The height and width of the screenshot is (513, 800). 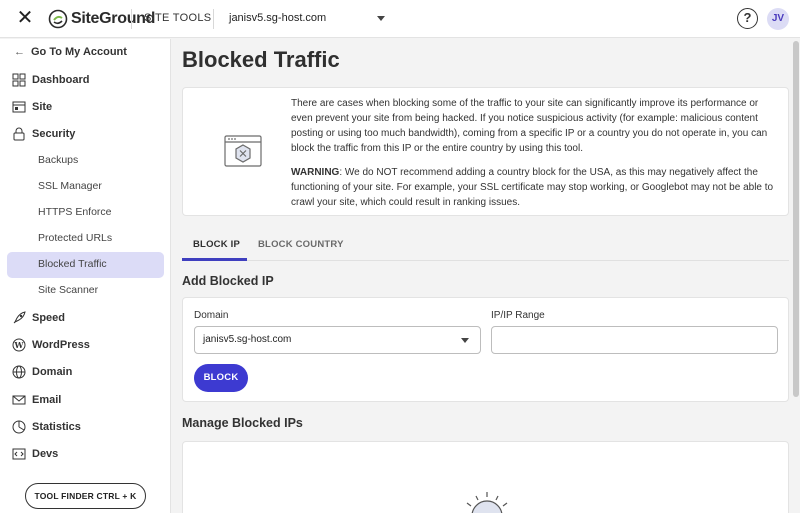 What do you see at coordinates (214, 259) in the screenshot?
I see `active-tab-indicator` at bounding box center [214, 259].